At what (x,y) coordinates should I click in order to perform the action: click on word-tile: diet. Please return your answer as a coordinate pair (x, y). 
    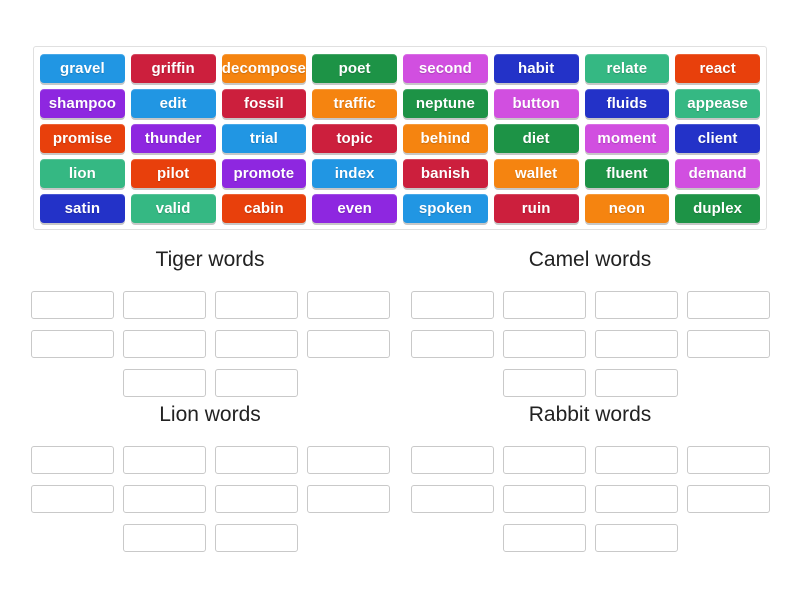
    Looking at the image, I should click on (536, 138).